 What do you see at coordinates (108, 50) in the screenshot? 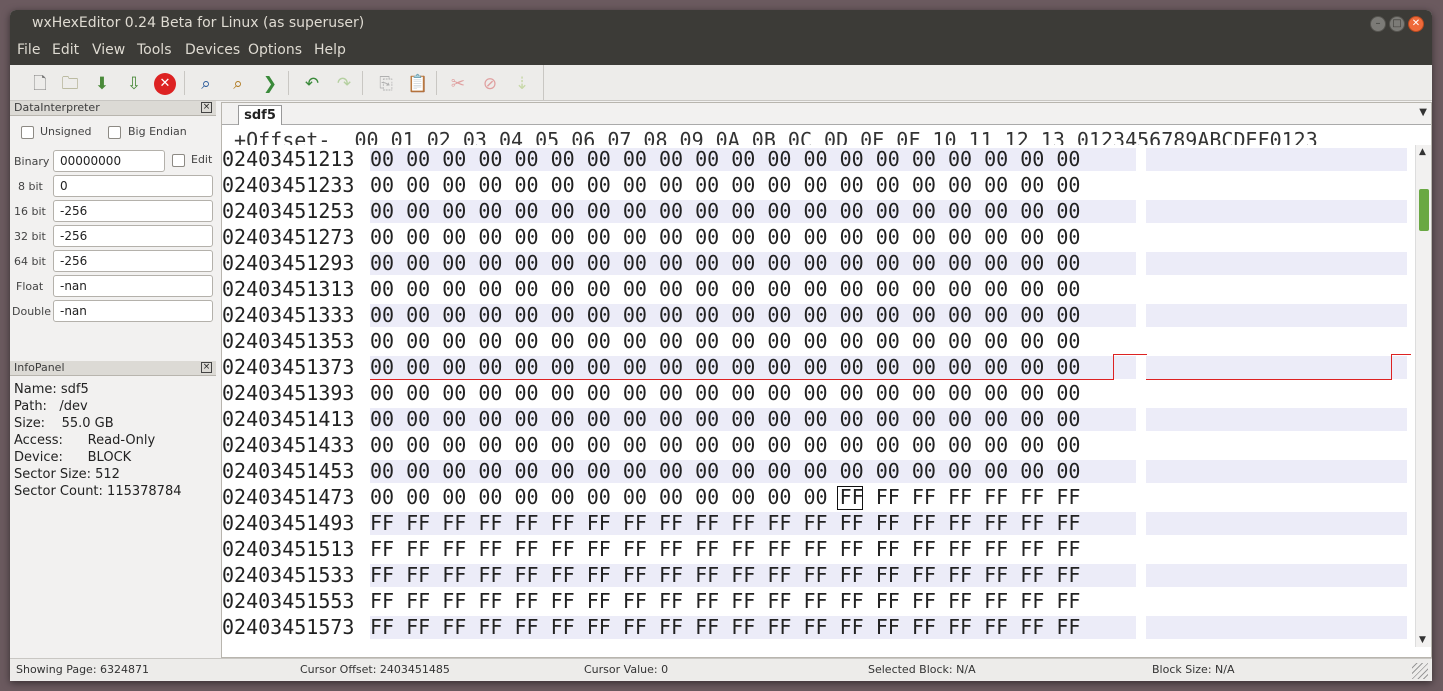
I see `menu-view: View` at bounding box center [108, 50].